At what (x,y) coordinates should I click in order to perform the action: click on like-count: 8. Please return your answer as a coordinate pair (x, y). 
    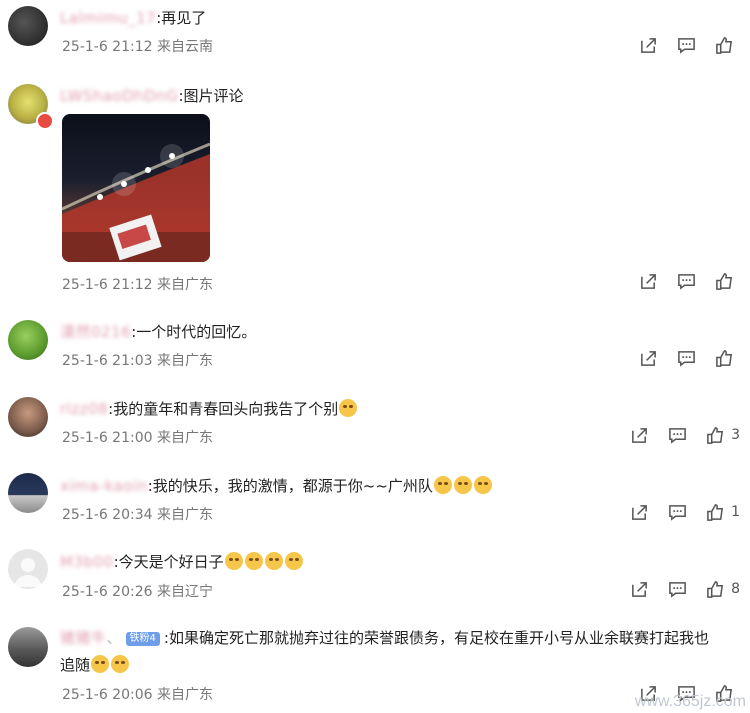
    Looking at the image, I should click on (735, 589).